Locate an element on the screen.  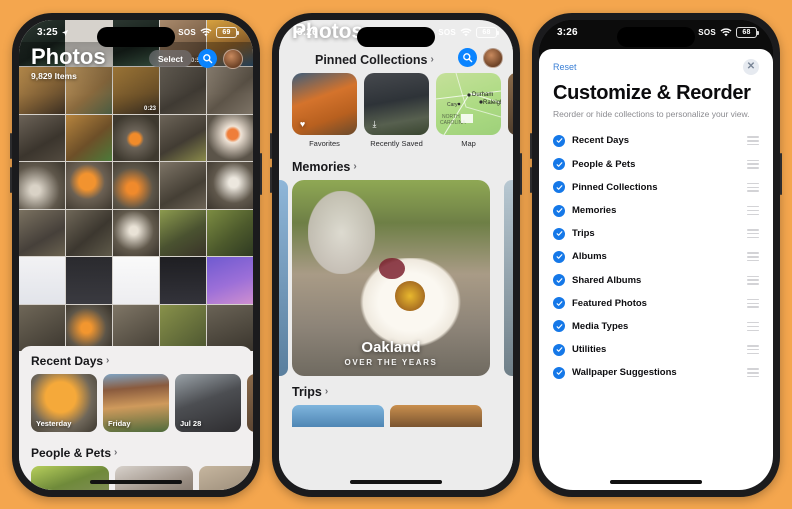
table-row: Pinned Collections is located at coordinates (656, 187).